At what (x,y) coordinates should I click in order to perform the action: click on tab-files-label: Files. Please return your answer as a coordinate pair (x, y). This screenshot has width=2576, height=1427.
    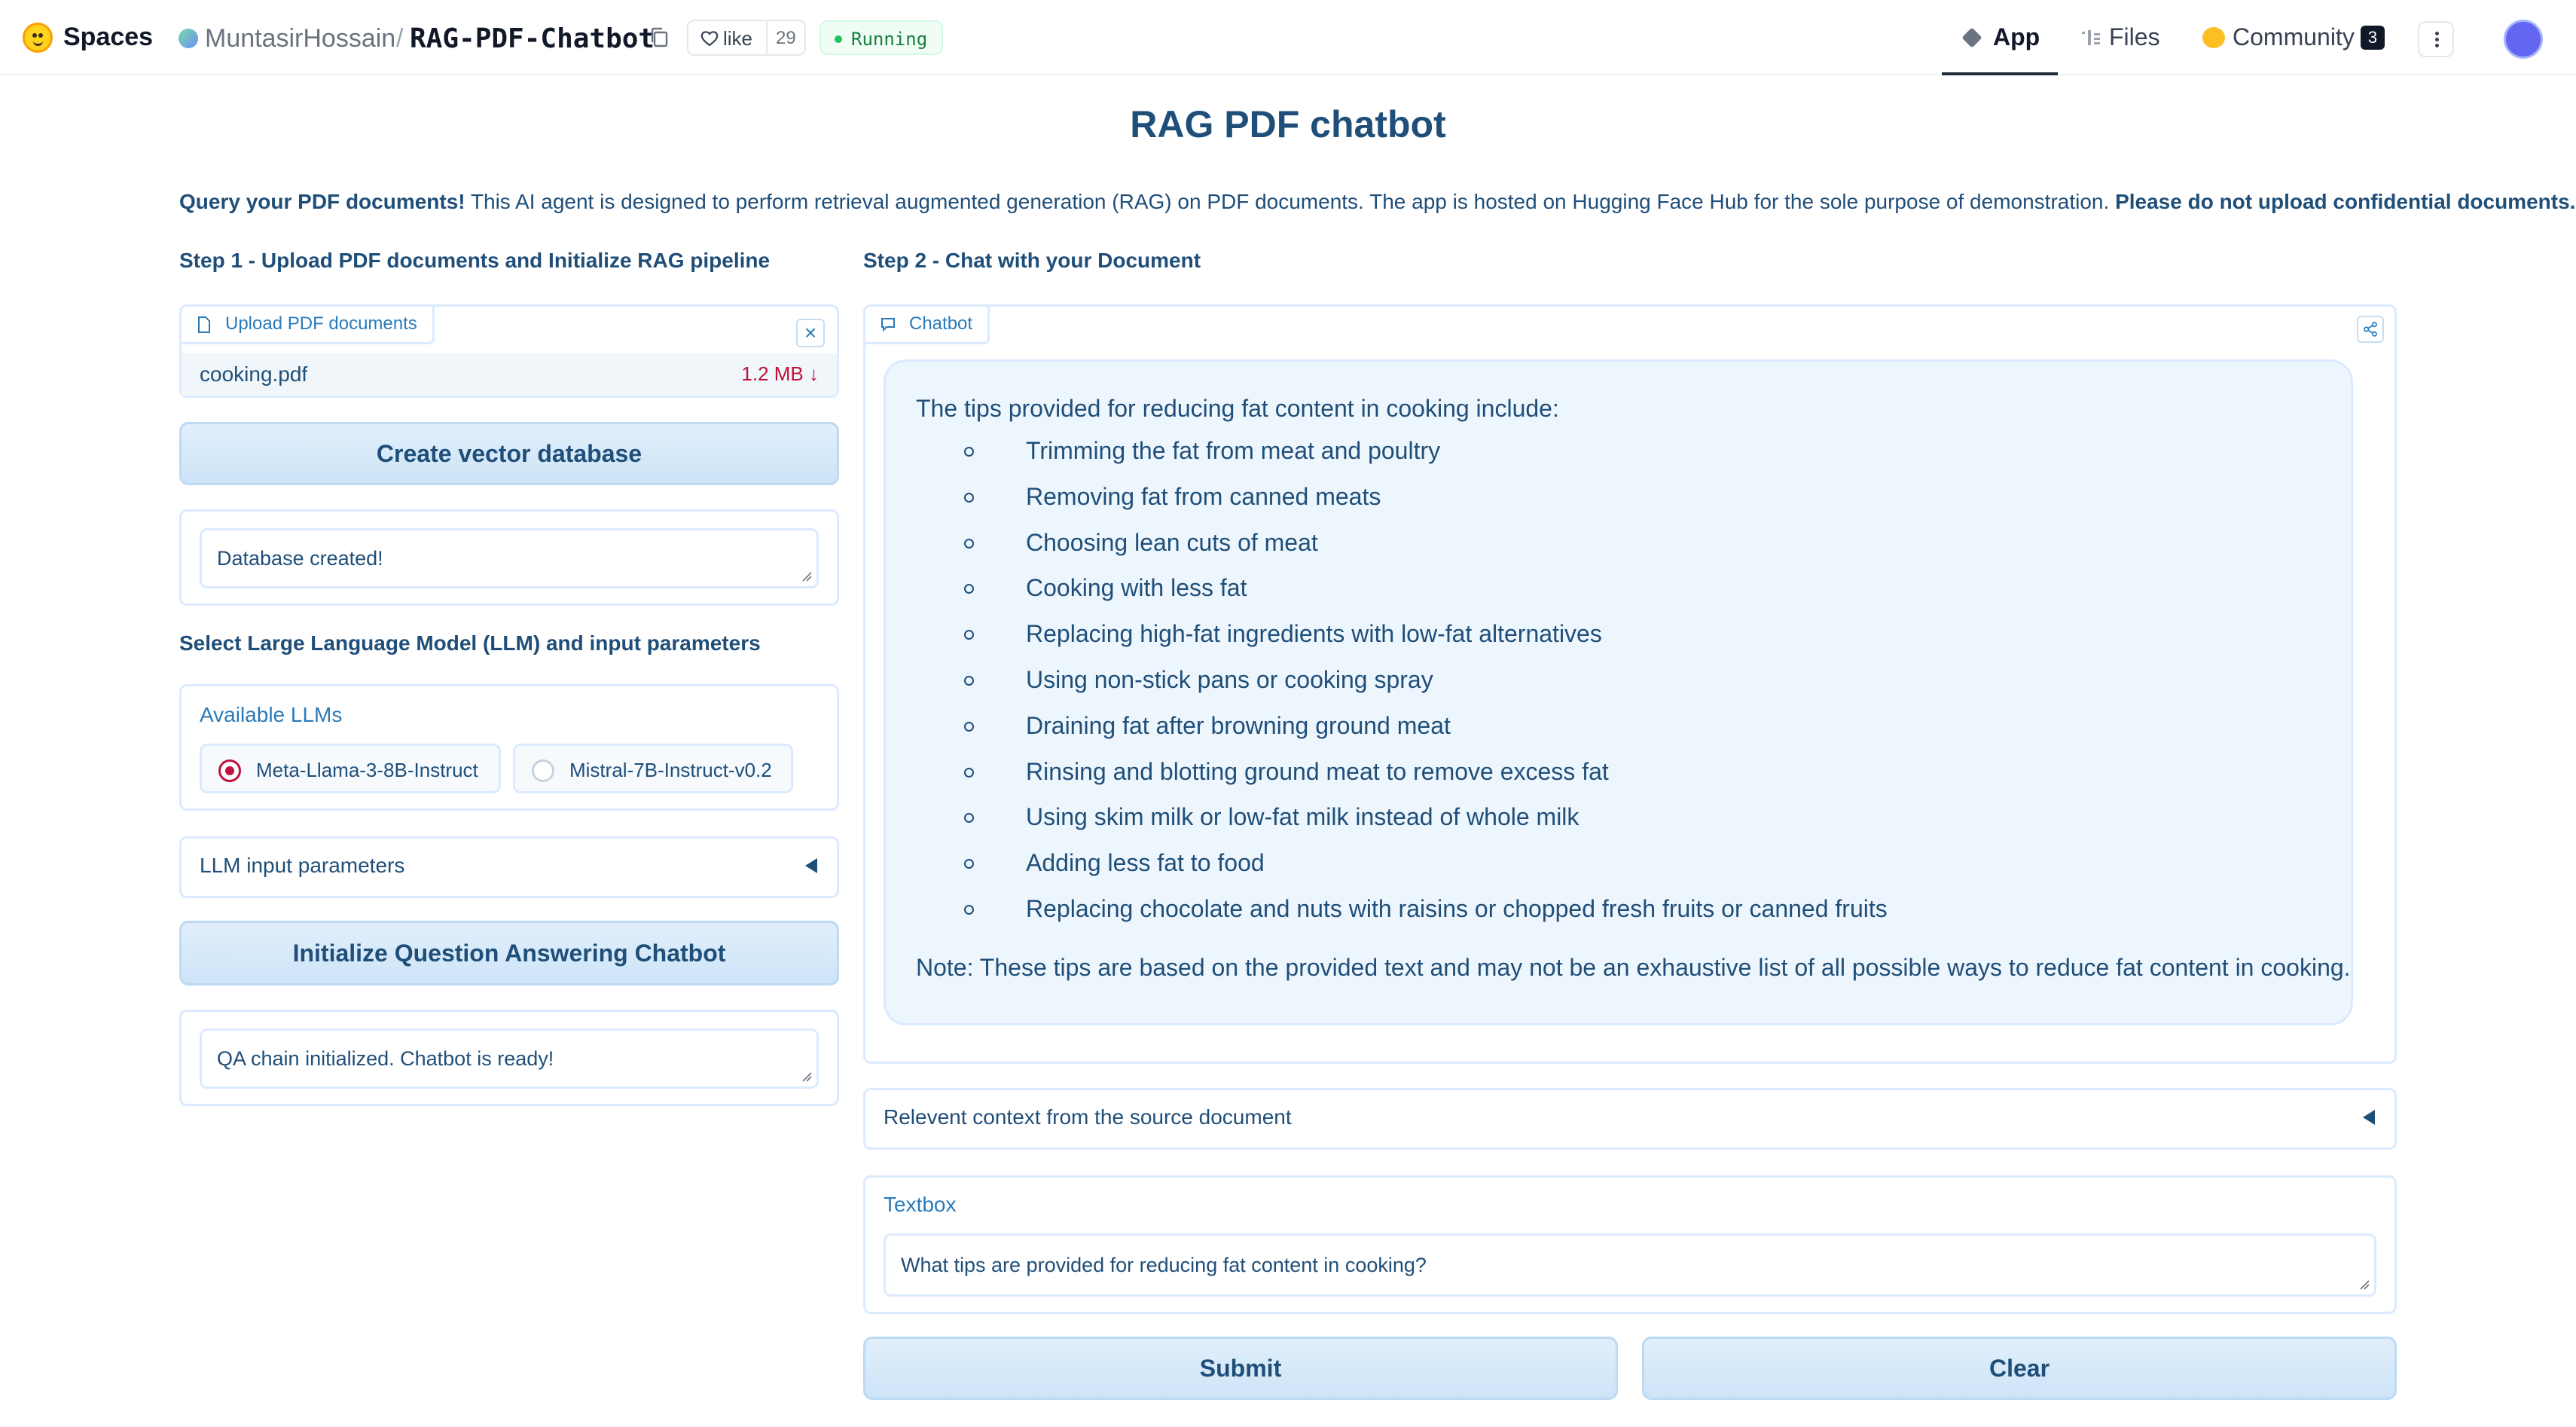
    Looking at the image, I should click on (2134, 36).